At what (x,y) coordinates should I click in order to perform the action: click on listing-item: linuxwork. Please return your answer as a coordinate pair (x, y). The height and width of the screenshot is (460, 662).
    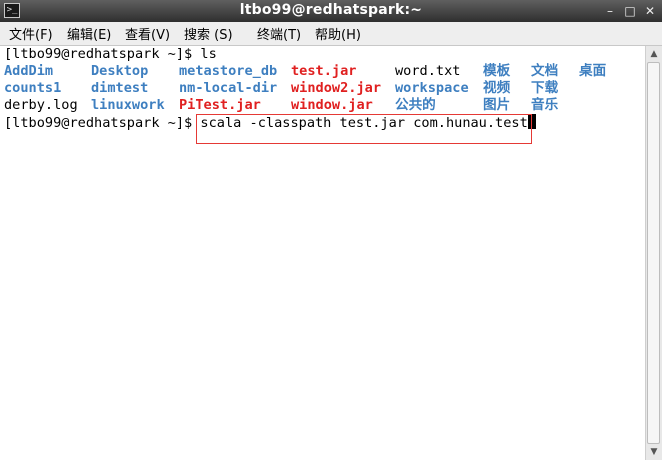
    Looking at the image, I should click on (128, 105).